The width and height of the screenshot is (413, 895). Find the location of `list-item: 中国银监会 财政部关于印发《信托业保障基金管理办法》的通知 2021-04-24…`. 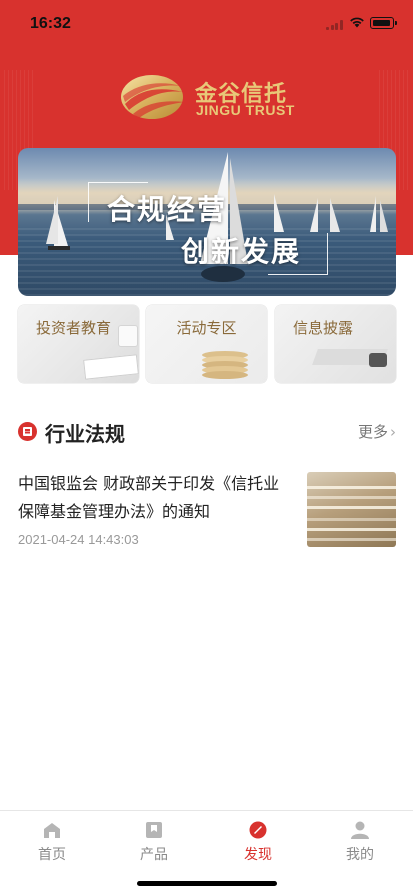

list-item: 中国银监会 财政部关于印发《信托业保障基金管理办法》的通知 2021-04-24… is located at coordinates (207, 510).